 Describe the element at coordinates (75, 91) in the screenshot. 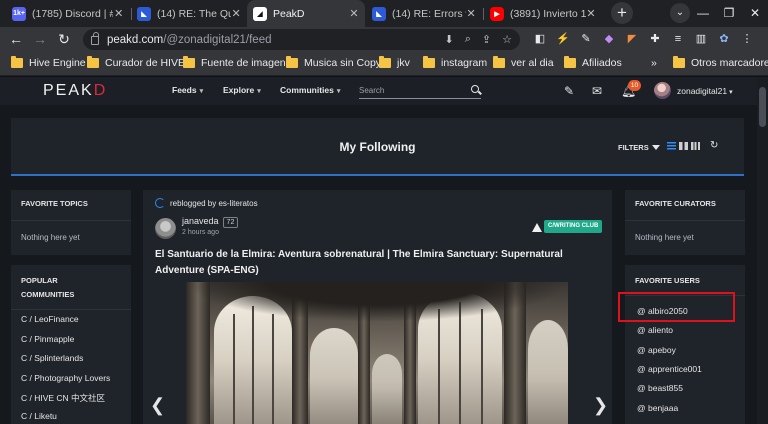

I see `peakd-logo: PEAKD` at that location.